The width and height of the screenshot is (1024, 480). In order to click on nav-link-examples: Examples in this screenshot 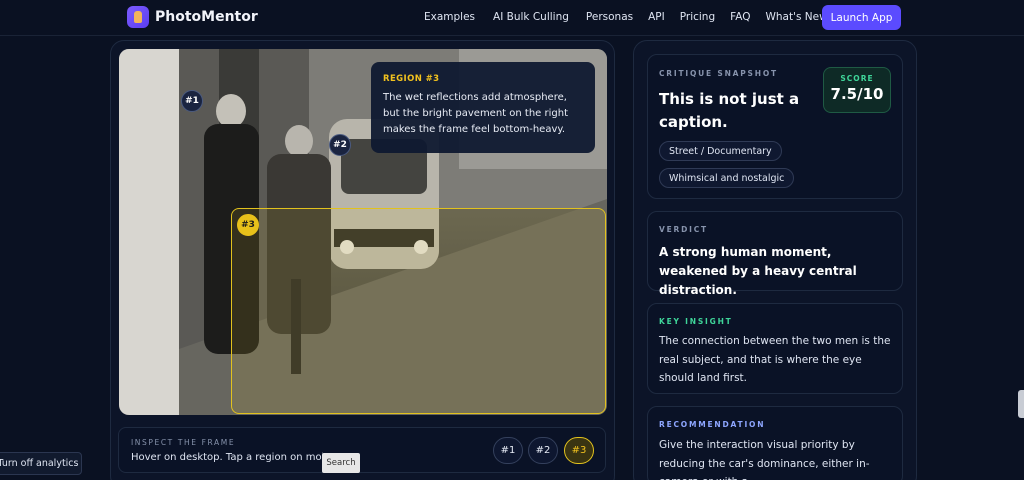, I will do `click(449, 17)`.